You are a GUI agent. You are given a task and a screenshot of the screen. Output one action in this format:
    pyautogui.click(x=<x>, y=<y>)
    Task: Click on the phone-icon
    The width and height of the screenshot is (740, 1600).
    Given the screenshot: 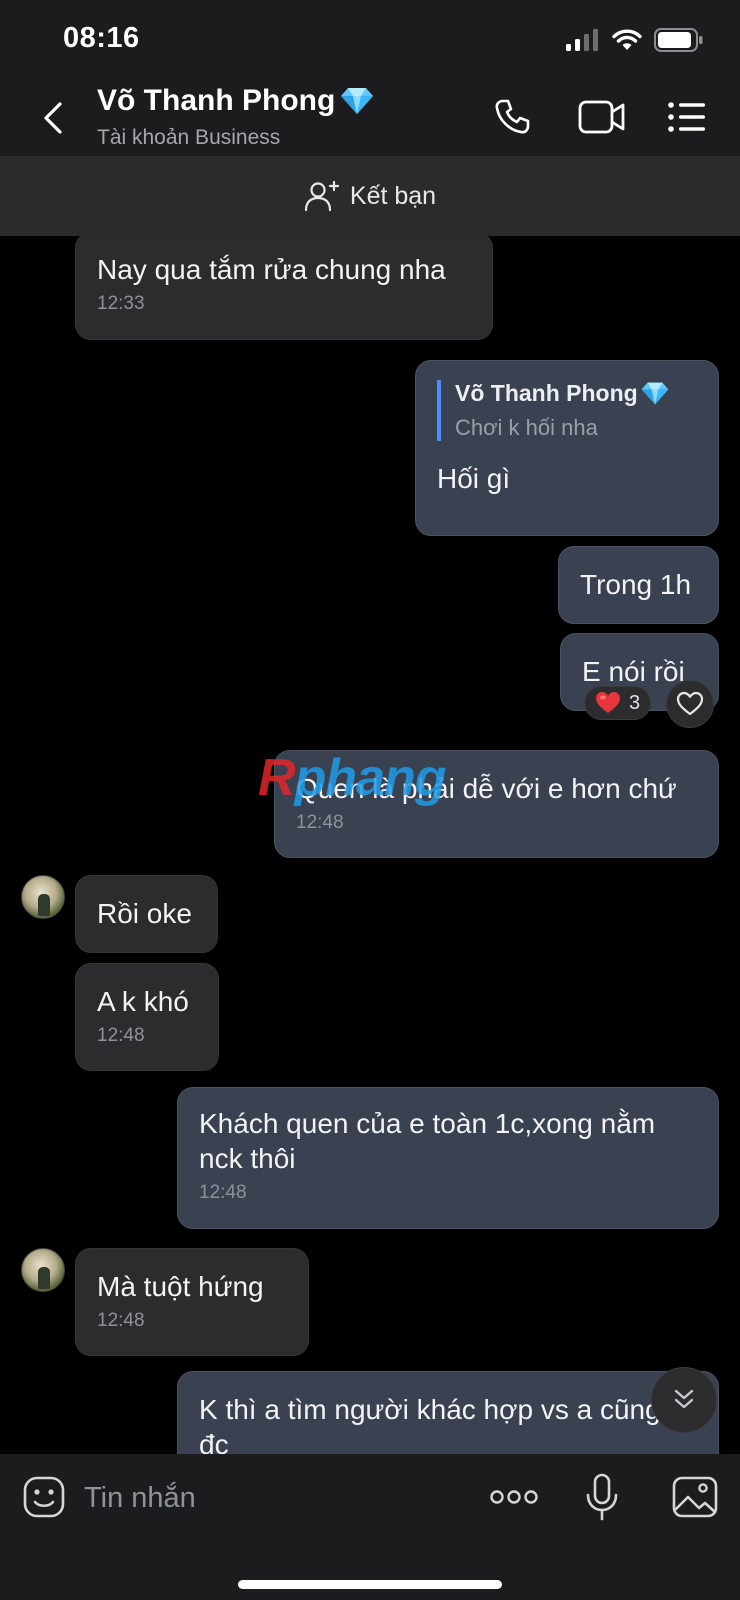 What is the action you would take?
    pyautogui.click(x=512, y=116)
    